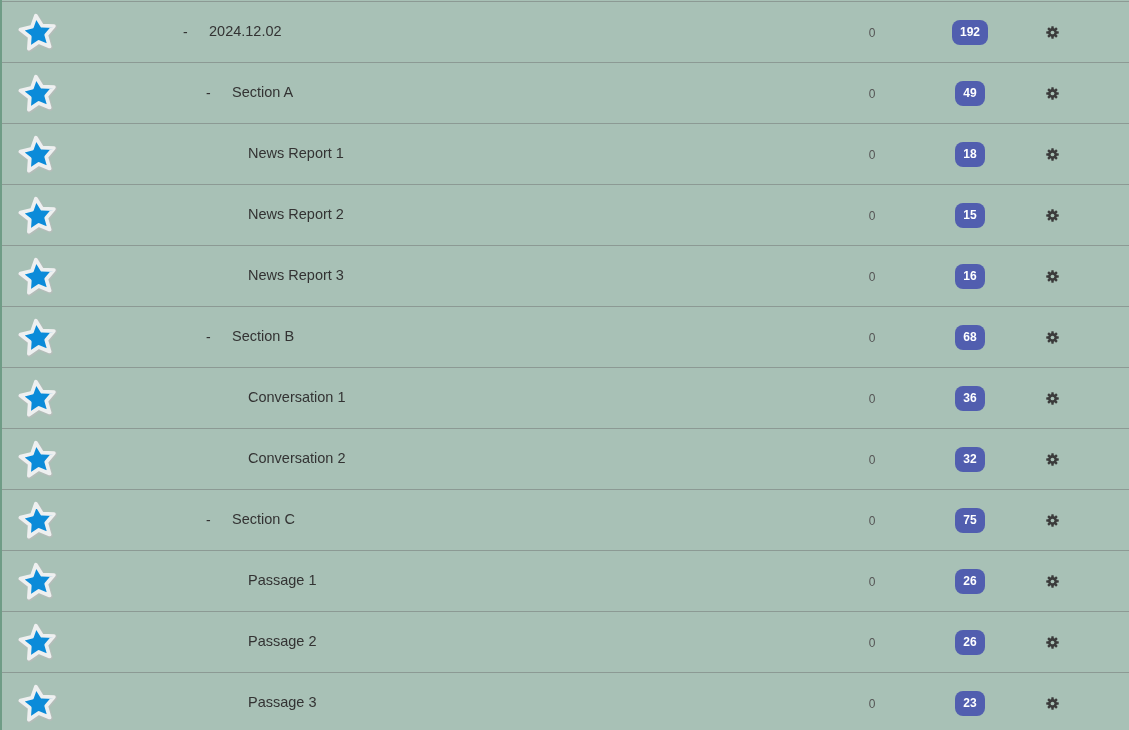 This screenshot has width=1129, height=730. What do you see at coordinates (970, 398) in the screenshot?
I see `due-count-badge: 36` at bounding box center [970, 398].